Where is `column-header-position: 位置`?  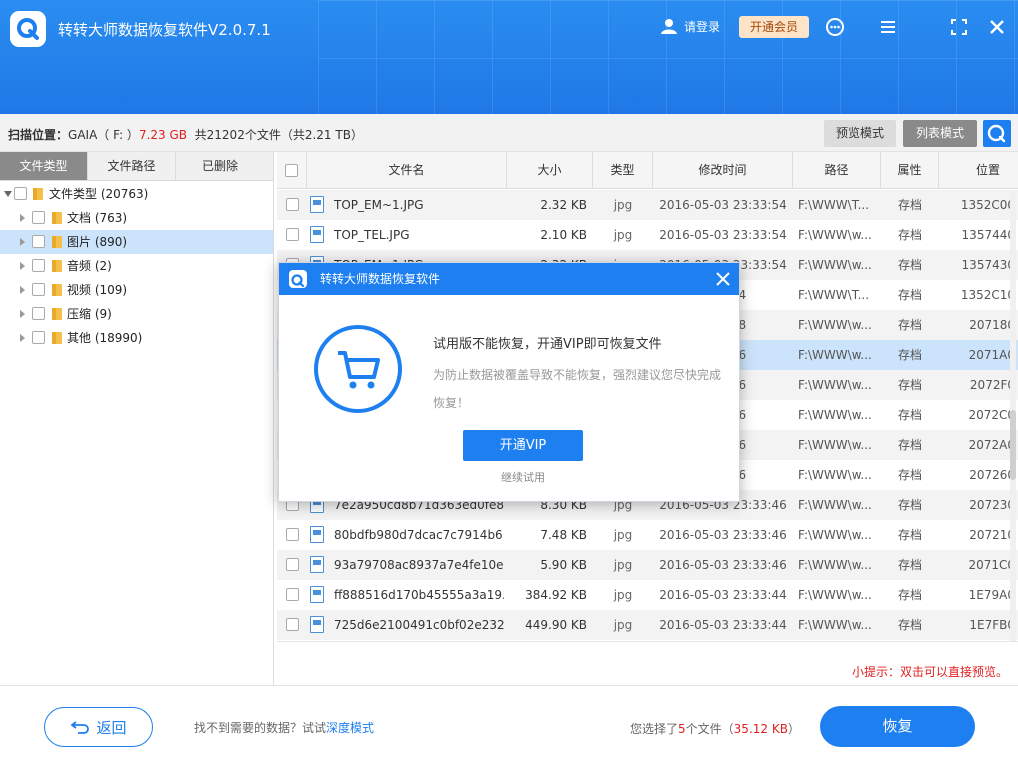
column-header-position: 位置 is located at coordinates (978, 170).